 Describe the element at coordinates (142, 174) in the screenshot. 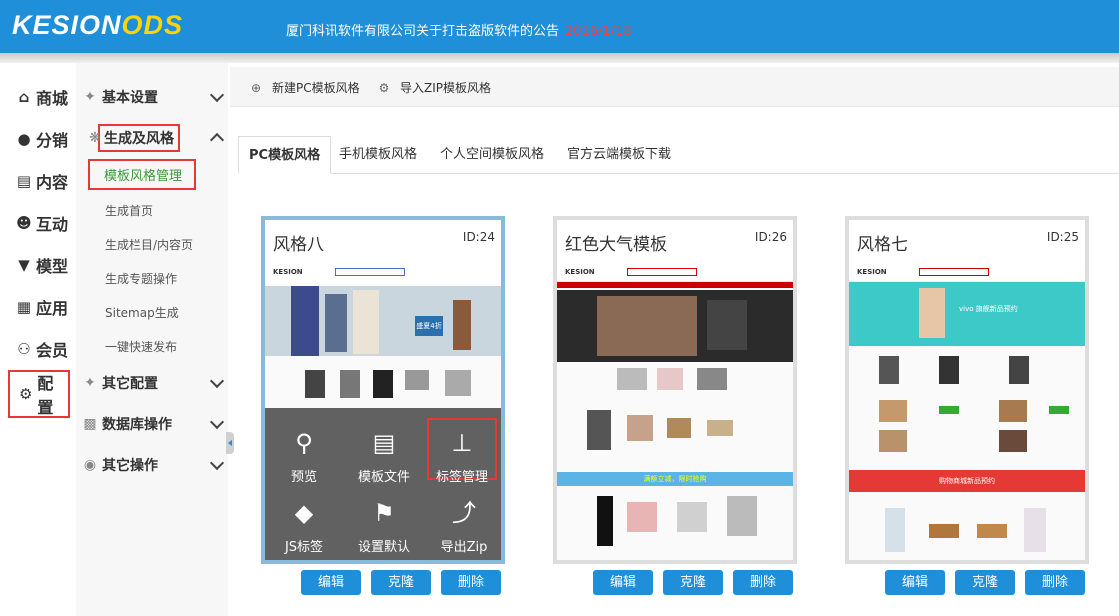

I see `subnav-template-style-manage: 模板风格管理` at that location.